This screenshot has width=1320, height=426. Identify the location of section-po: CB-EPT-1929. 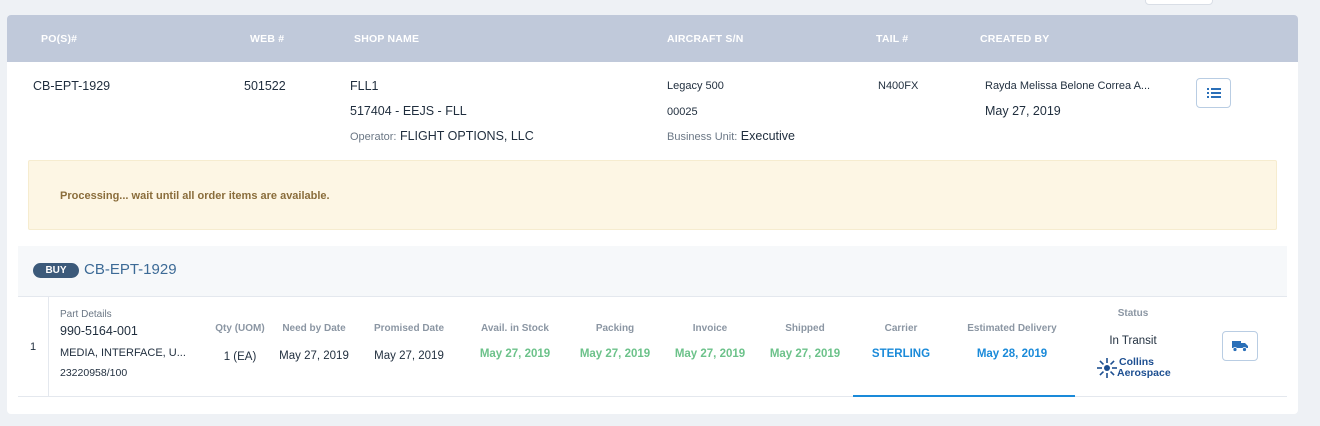
(130, 269).